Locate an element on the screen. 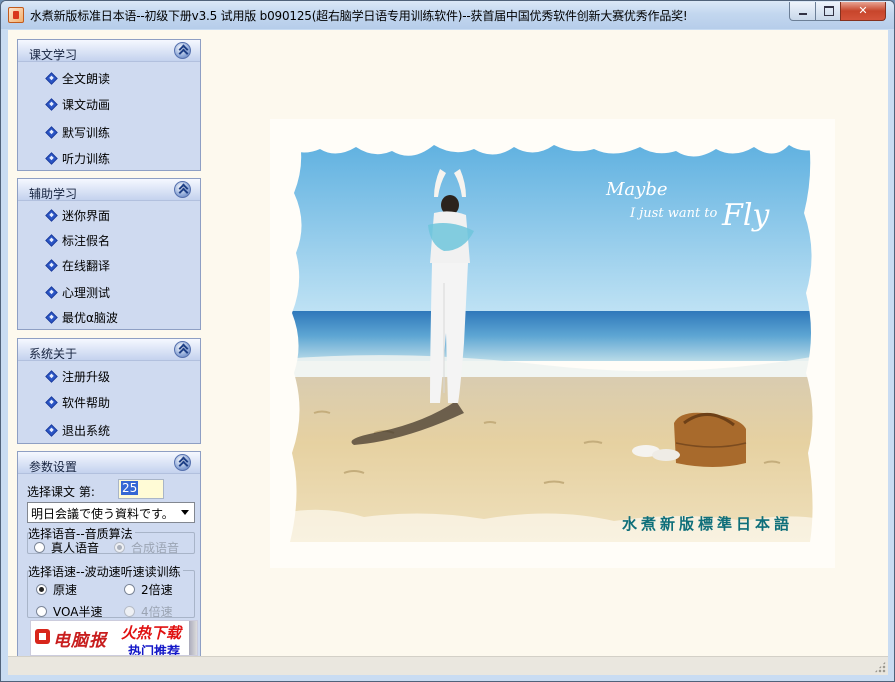 This screenshot has width=895, height=682. status-bar is located at coordinates (448, 665).